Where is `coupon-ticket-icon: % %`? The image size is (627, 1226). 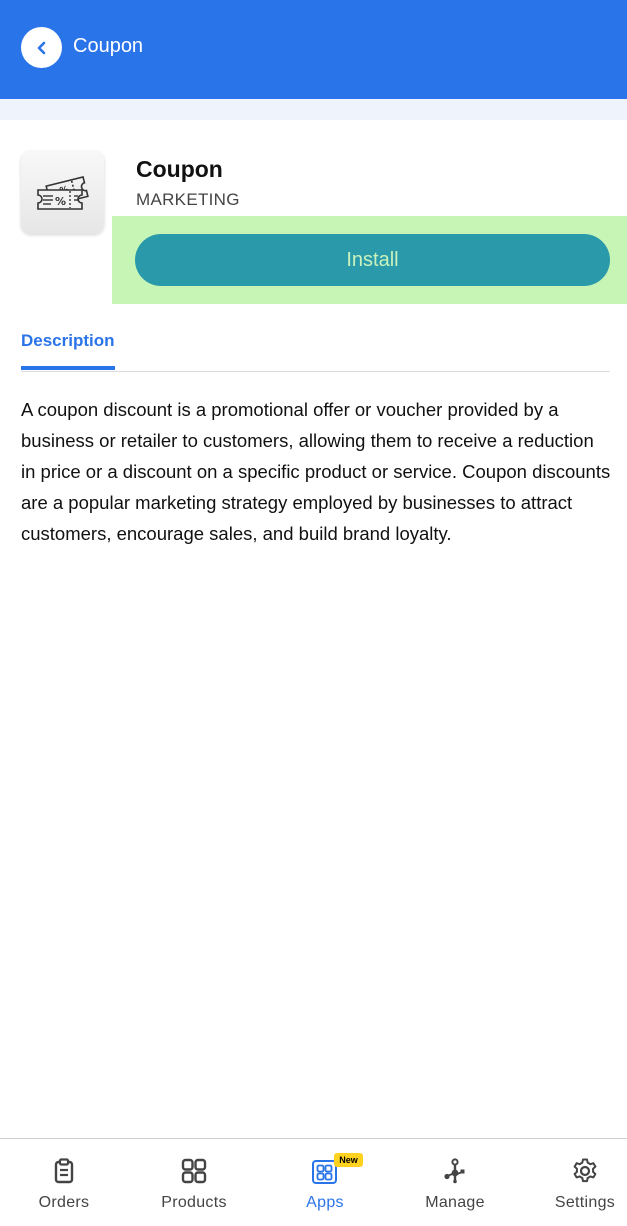
coupon-ticket-icon: % % is located at coordinates (62, 192).